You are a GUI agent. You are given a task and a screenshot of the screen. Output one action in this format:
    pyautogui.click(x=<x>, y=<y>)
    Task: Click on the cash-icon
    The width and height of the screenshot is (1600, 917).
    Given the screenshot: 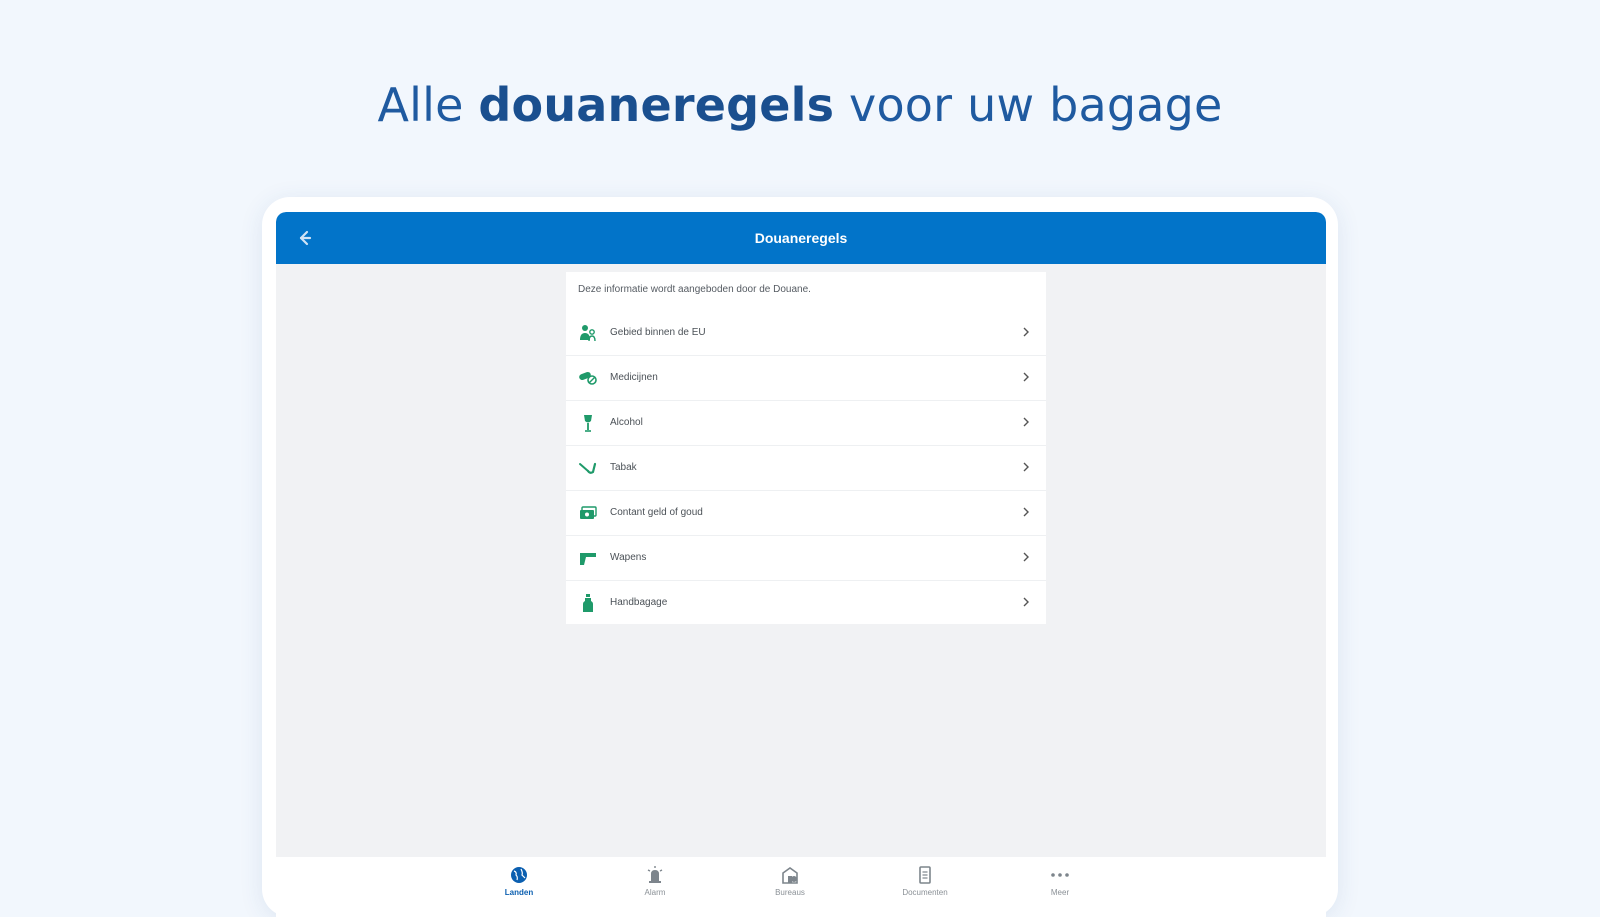 What is the action you would take?
    pyautogui.click(x=588, y=512)
    